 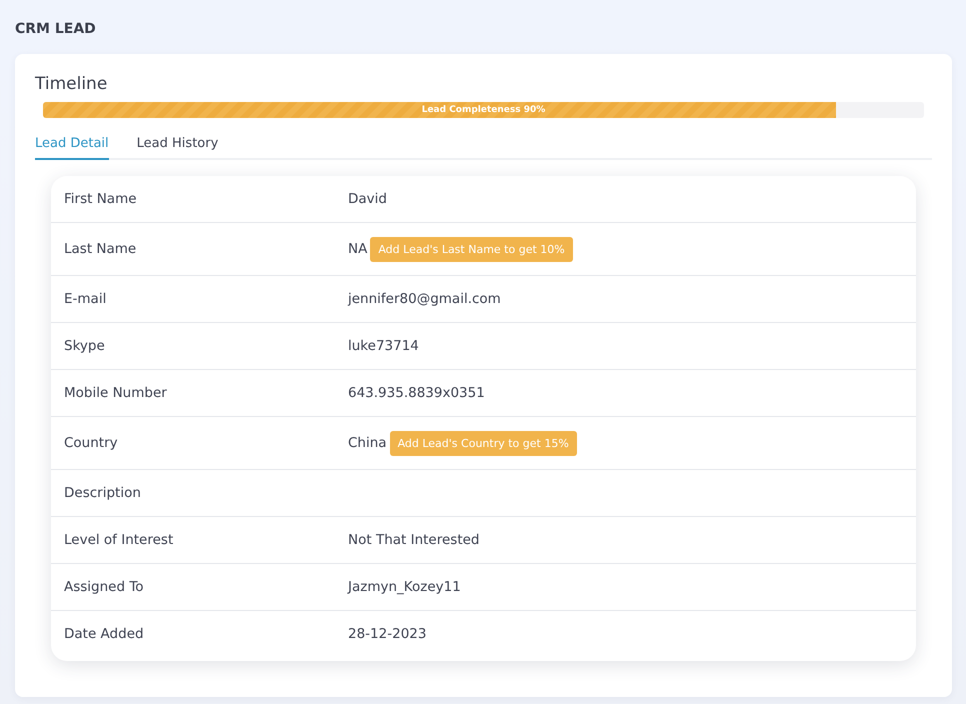 I want to click on field-label: E-mail, so click(x=85, y=299).